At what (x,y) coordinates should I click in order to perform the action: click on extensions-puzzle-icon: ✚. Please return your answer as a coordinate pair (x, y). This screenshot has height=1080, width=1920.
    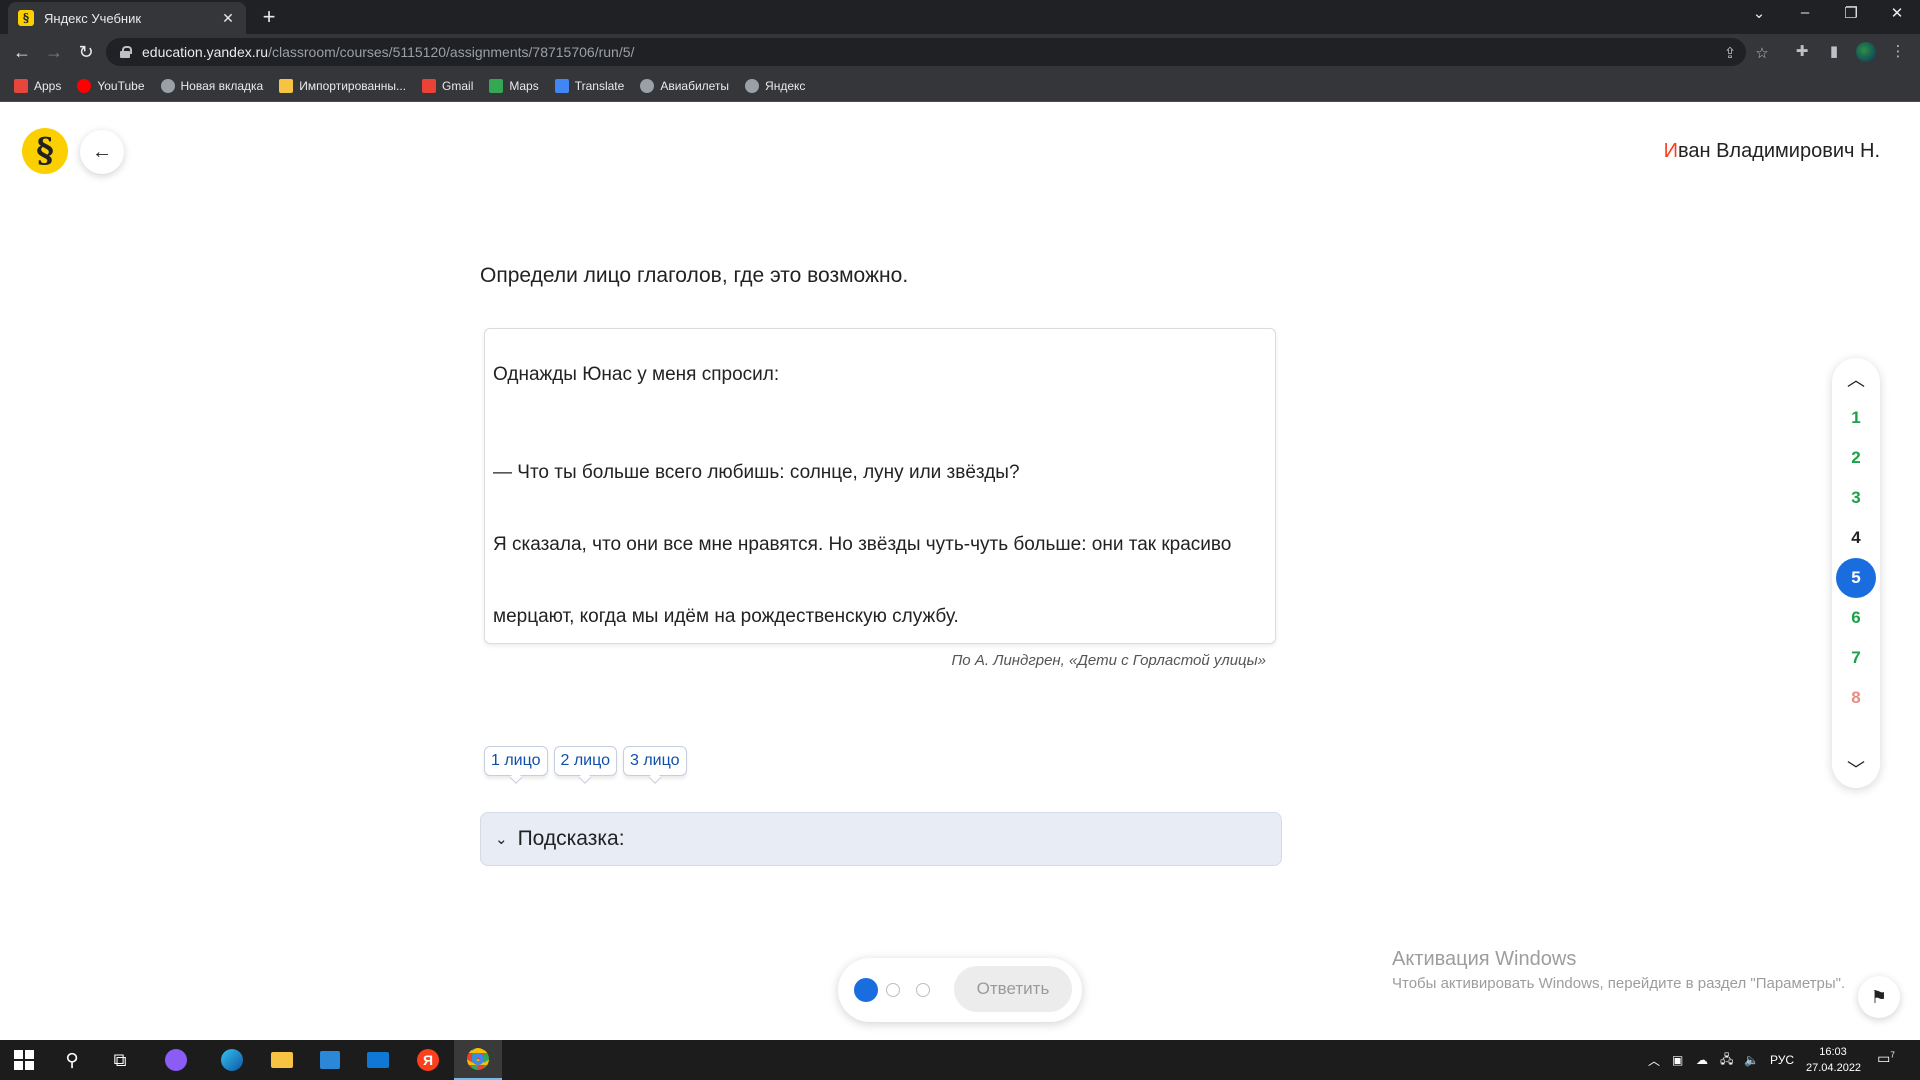
    Looking at the image, I should click on (1802, 52).